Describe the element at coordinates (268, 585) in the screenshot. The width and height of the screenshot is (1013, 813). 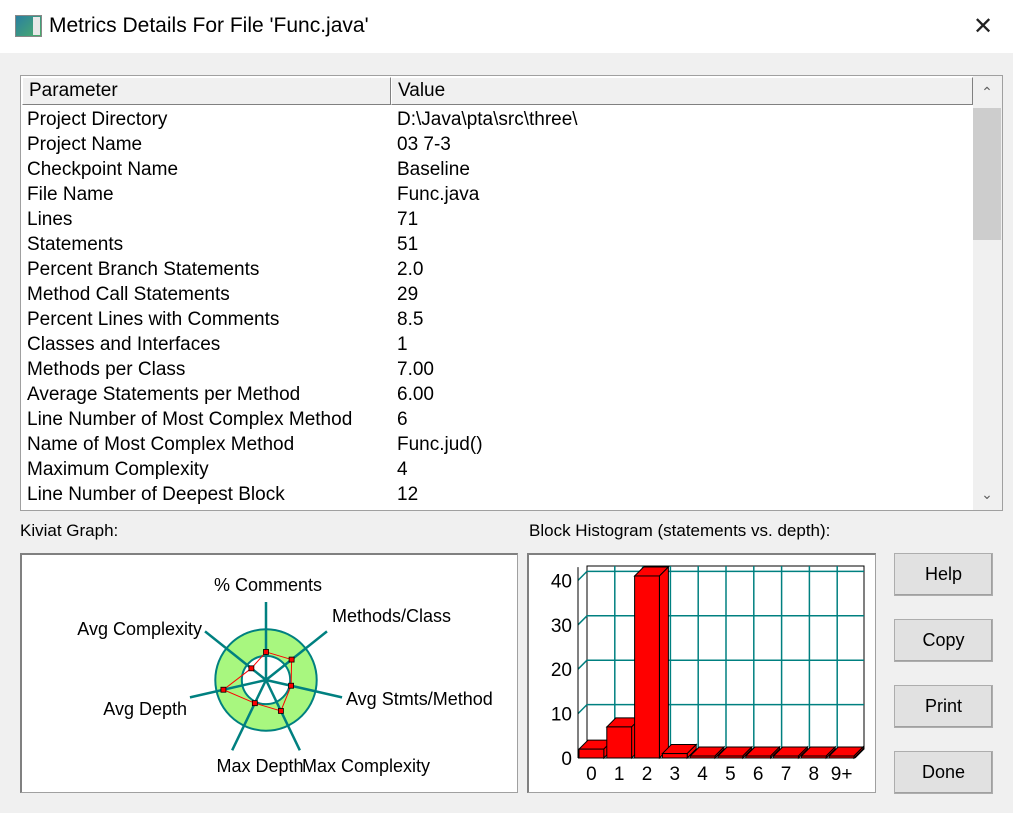
I see `kiviat-axis-label: % Comments` at that location.